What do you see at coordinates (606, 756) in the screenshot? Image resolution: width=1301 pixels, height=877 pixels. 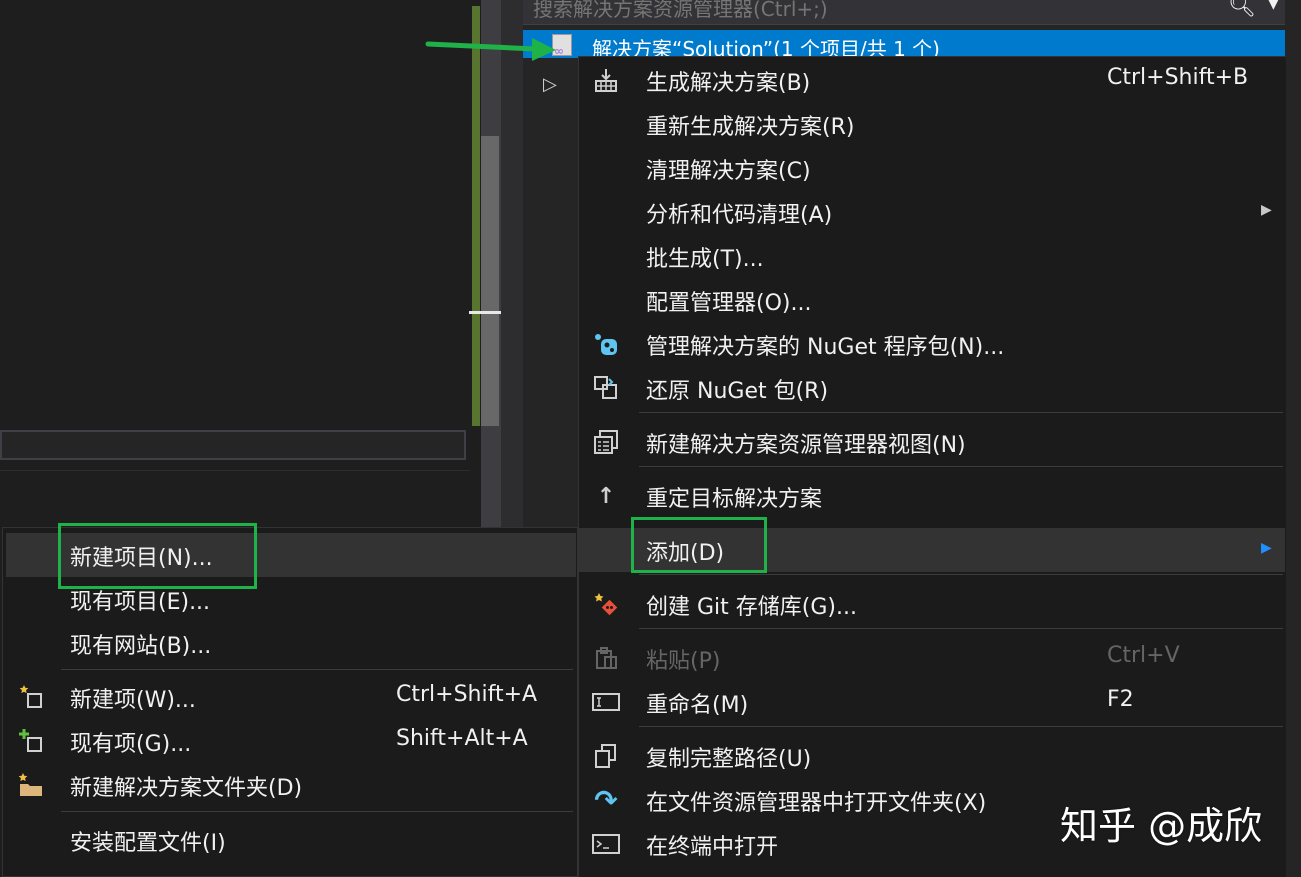 I see `copy-icon` at bounding box center [606, 756].